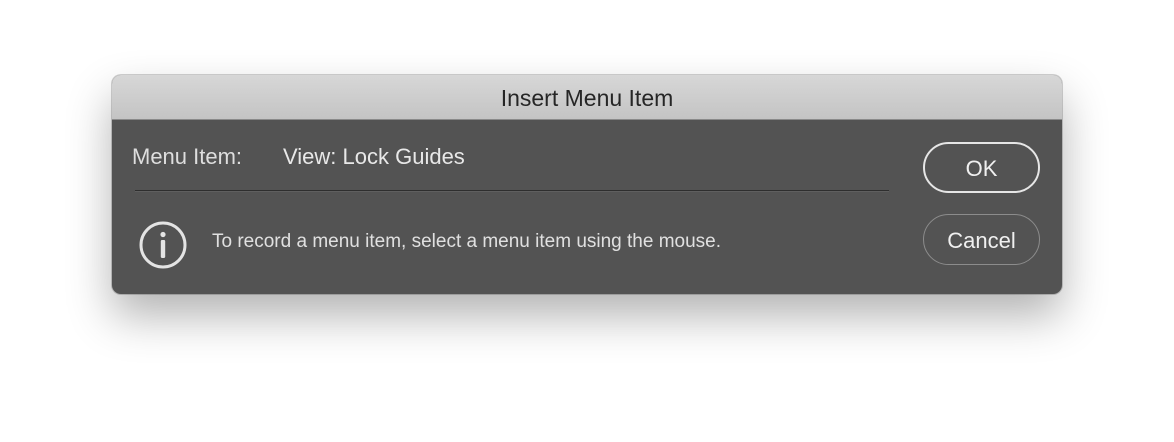  I want to click on menu-item-label: Menu Item:, so click(187, 156).